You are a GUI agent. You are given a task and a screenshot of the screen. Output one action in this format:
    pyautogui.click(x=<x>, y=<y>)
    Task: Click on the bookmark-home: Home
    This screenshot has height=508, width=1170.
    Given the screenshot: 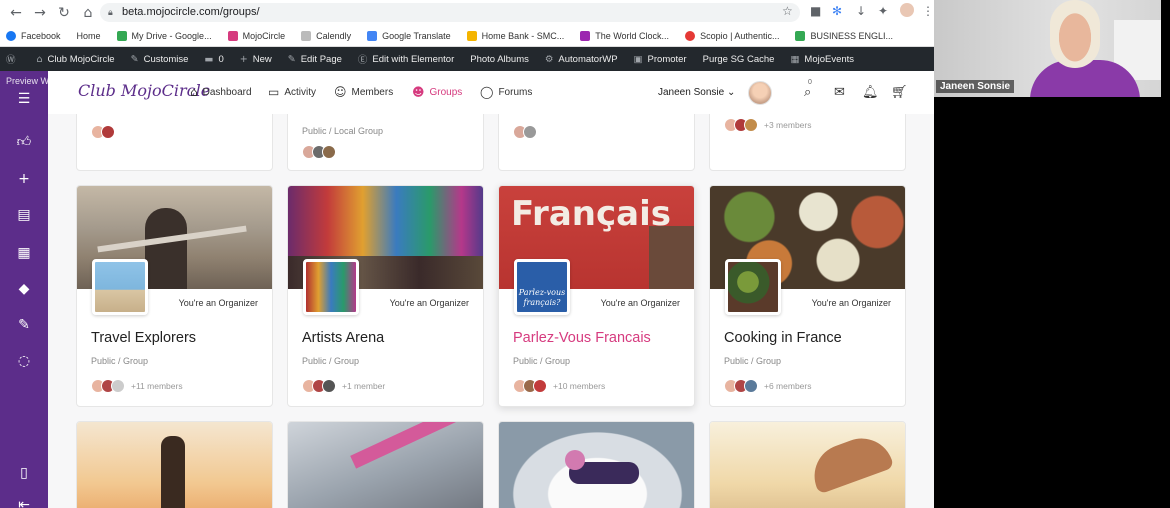 What is the action you would take?
    pyautogui.click(x=89, y=36)
    